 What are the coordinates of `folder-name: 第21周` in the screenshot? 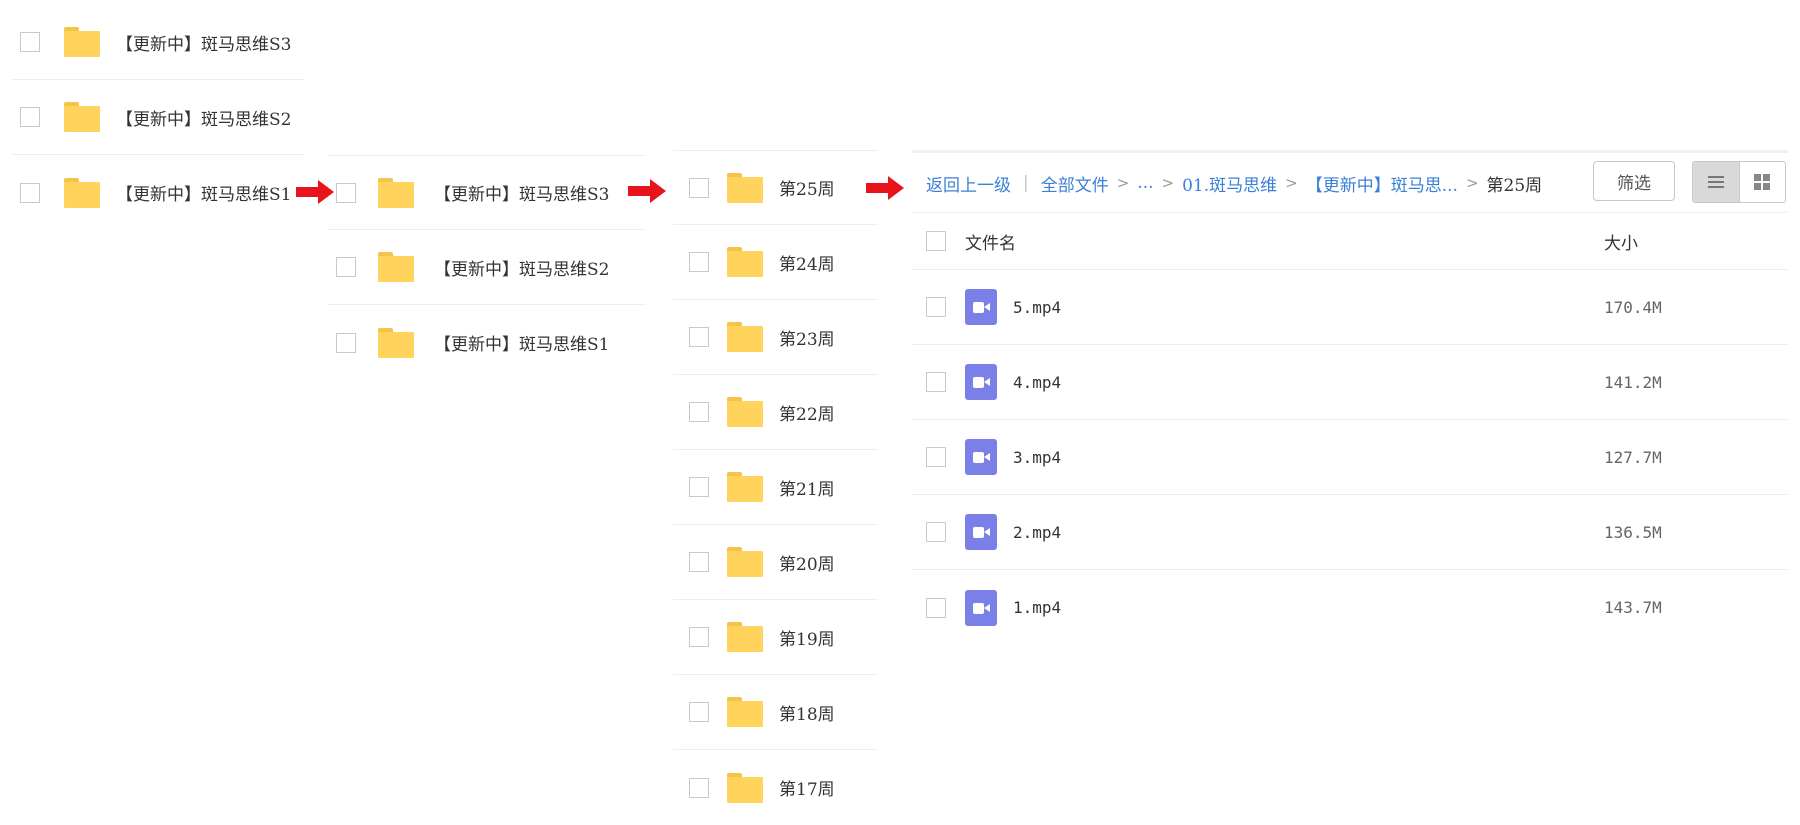 It's located at (807, 489).